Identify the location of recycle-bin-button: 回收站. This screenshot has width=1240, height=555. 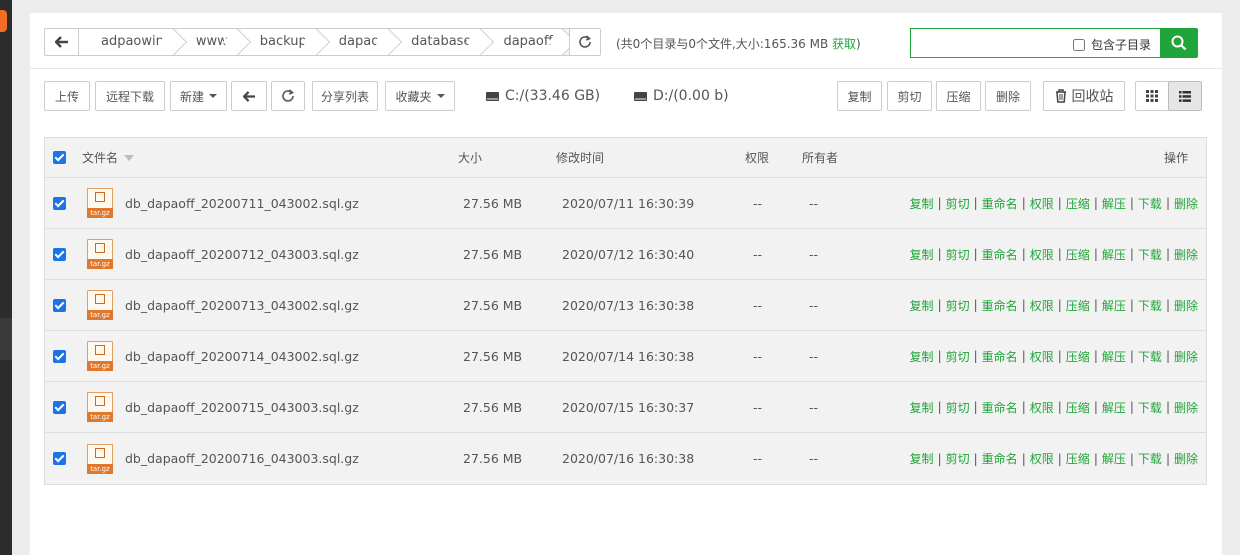
(1084, 96).